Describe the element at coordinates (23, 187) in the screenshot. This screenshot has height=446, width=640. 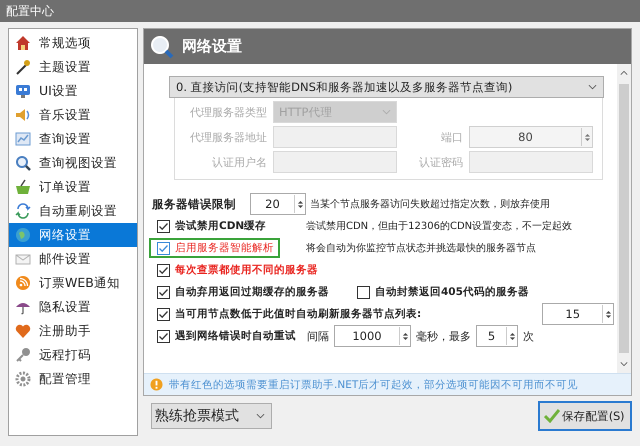
I see `basket-icon` at that location.